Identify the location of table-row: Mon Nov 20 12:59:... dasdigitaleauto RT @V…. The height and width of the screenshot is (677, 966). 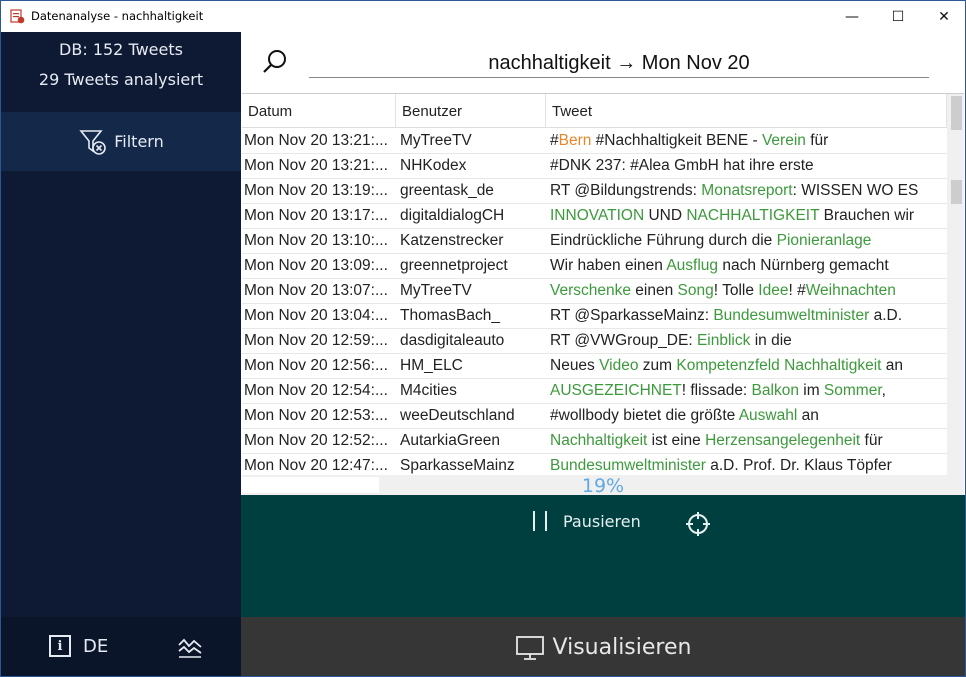
(594, 341).